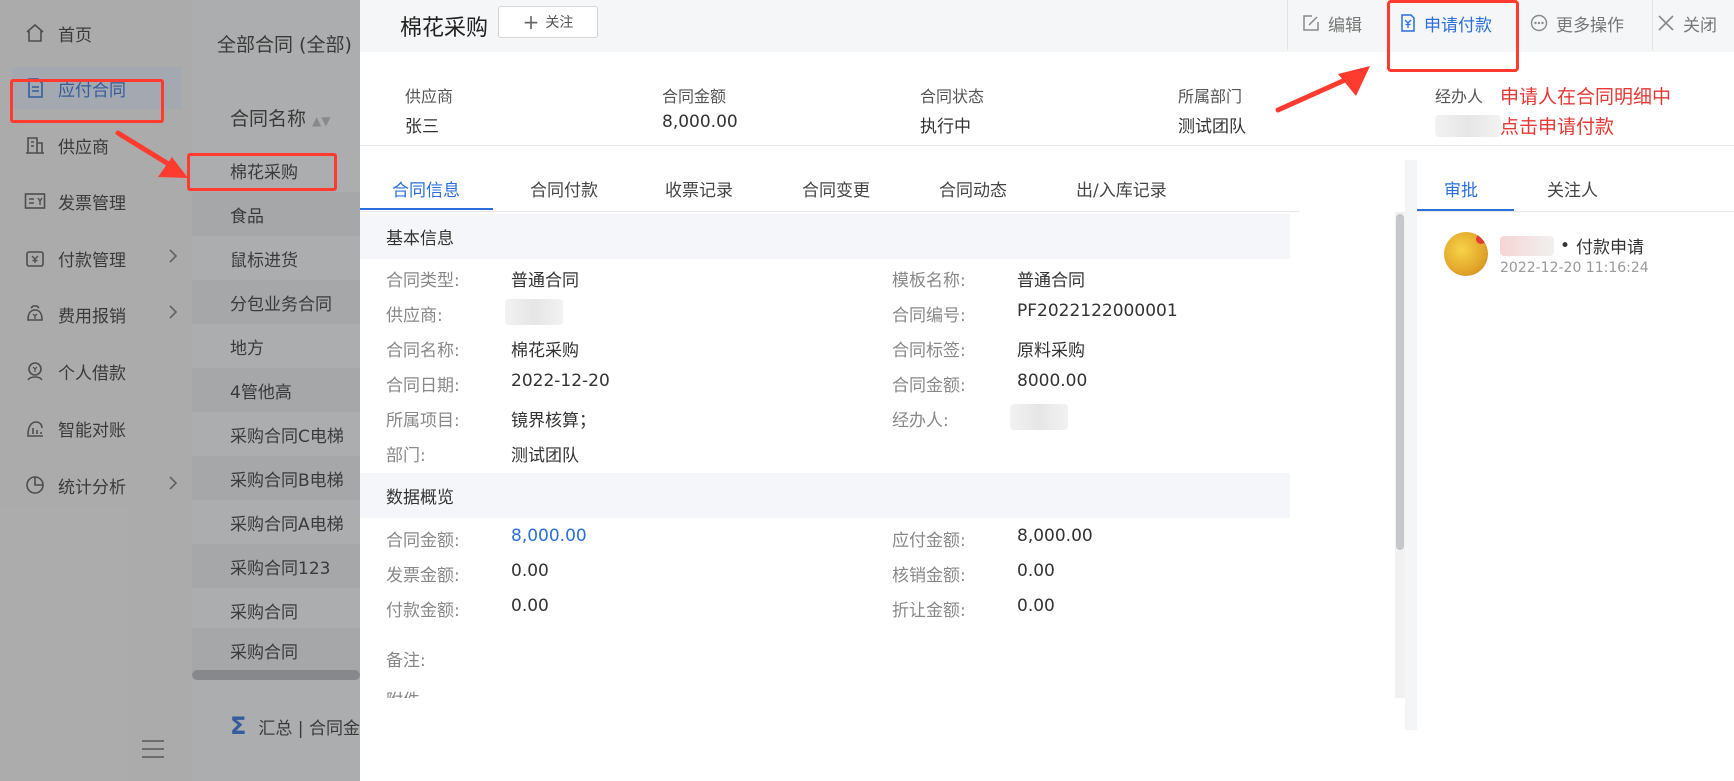 The height and width of the screenshot is (781, 1734). What do you see at coordinates (1666, 23) in the screenshot?
I see `close-icon` at bounding box center [1666, 23].